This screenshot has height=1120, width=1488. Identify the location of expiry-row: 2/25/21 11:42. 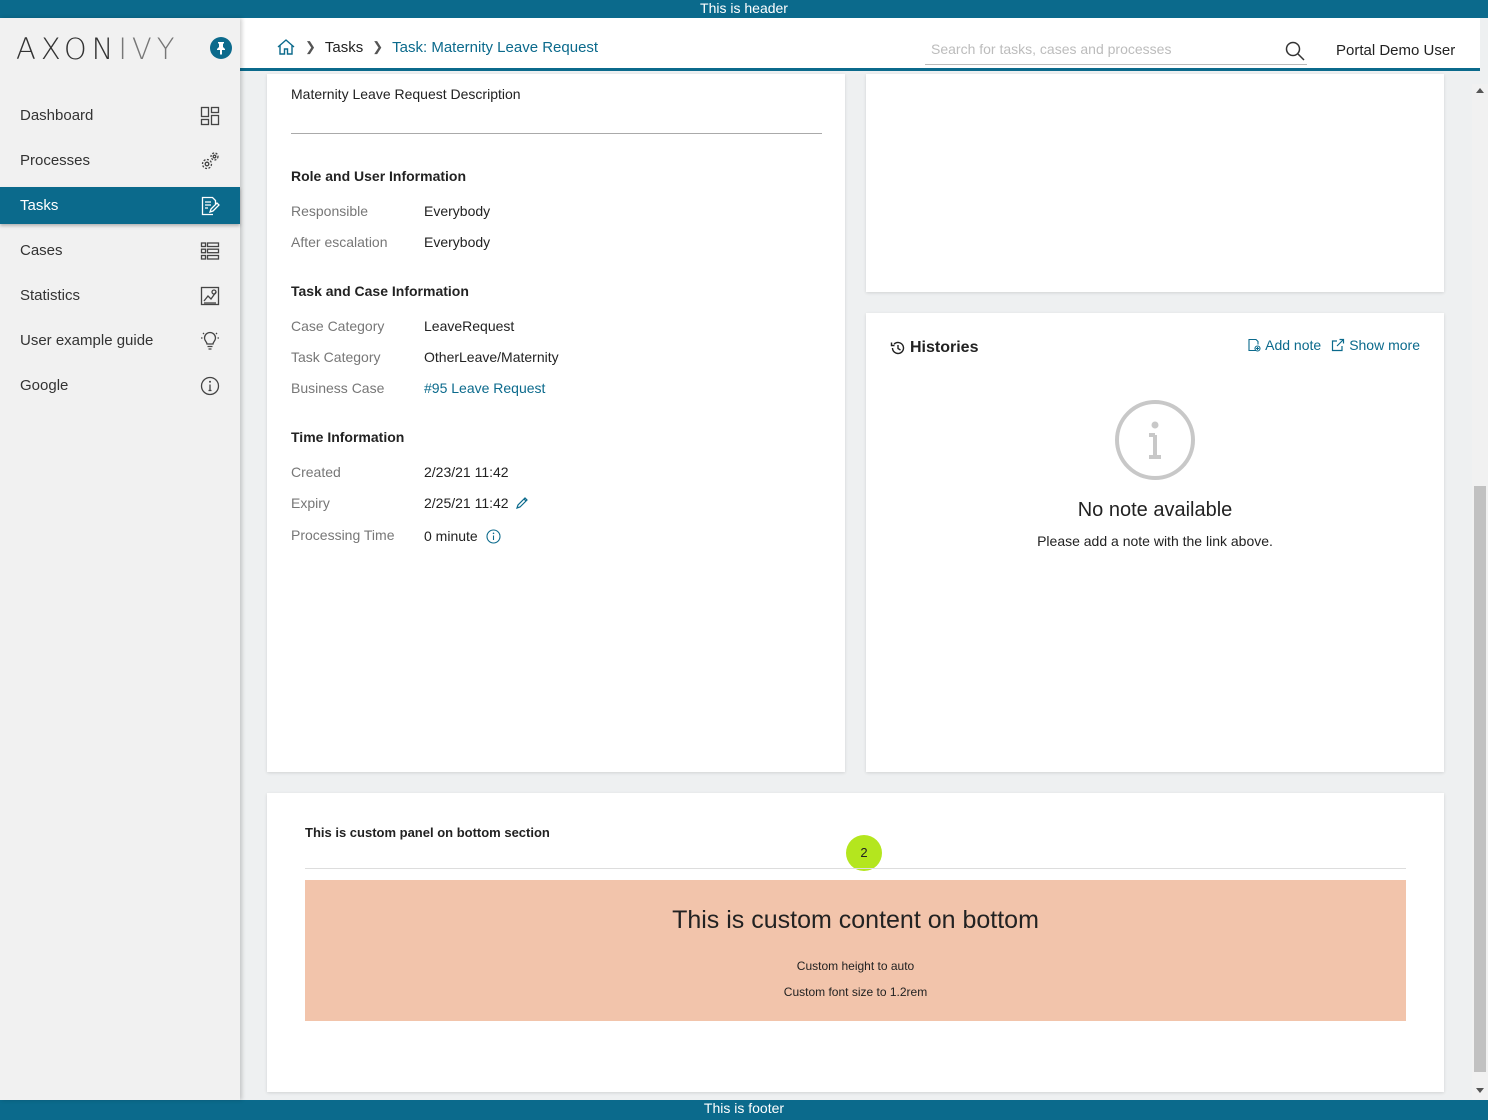
(476, 503).